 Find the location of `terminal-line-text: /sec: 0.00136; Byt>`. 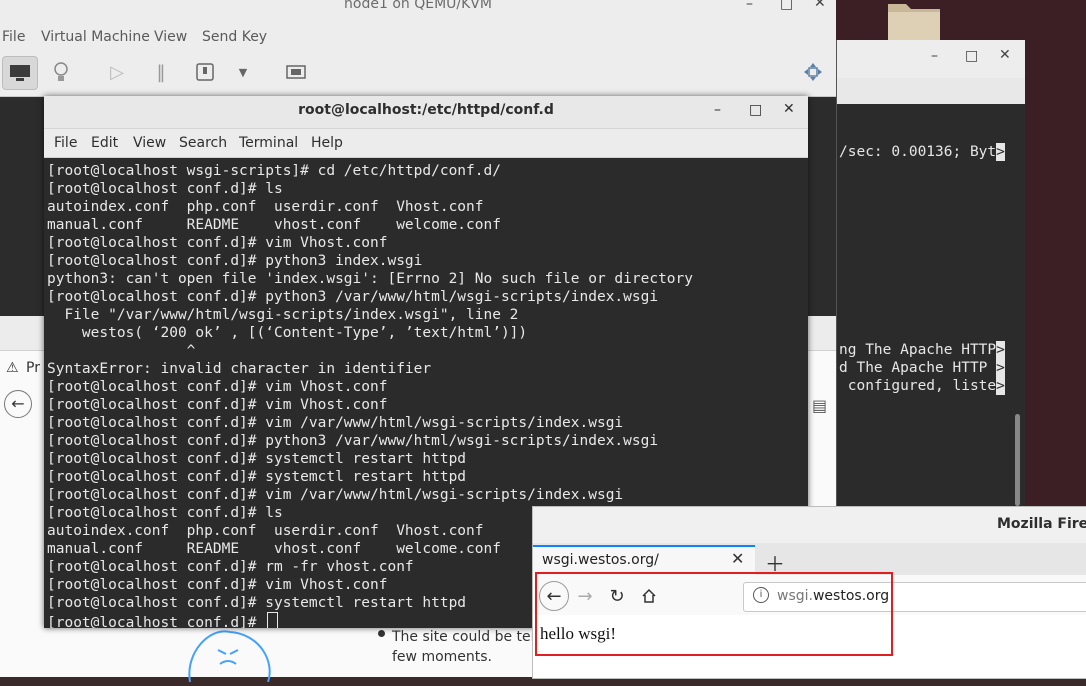

terminal-line-text: /sec: 0.00136; Byt> is located at coordinates (922, 152).